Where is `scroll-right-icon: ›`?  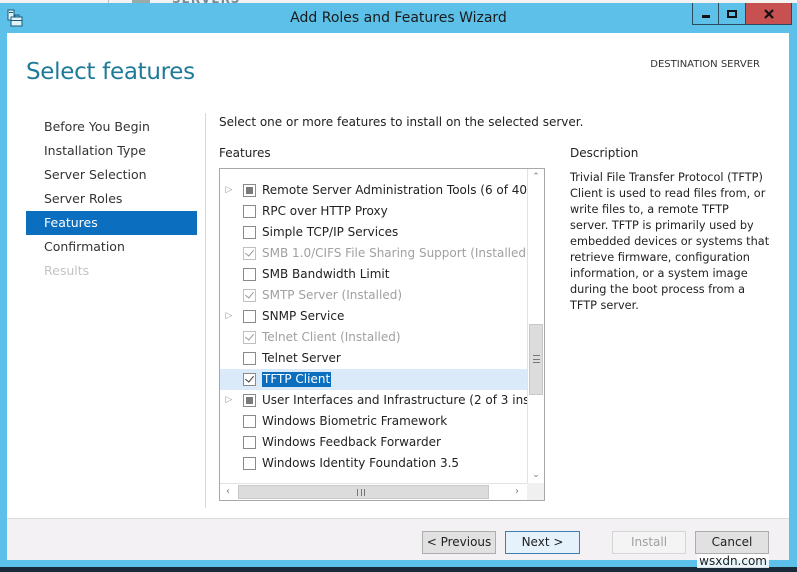
scroll-right-icon: › is located at coordinates (517, 492).